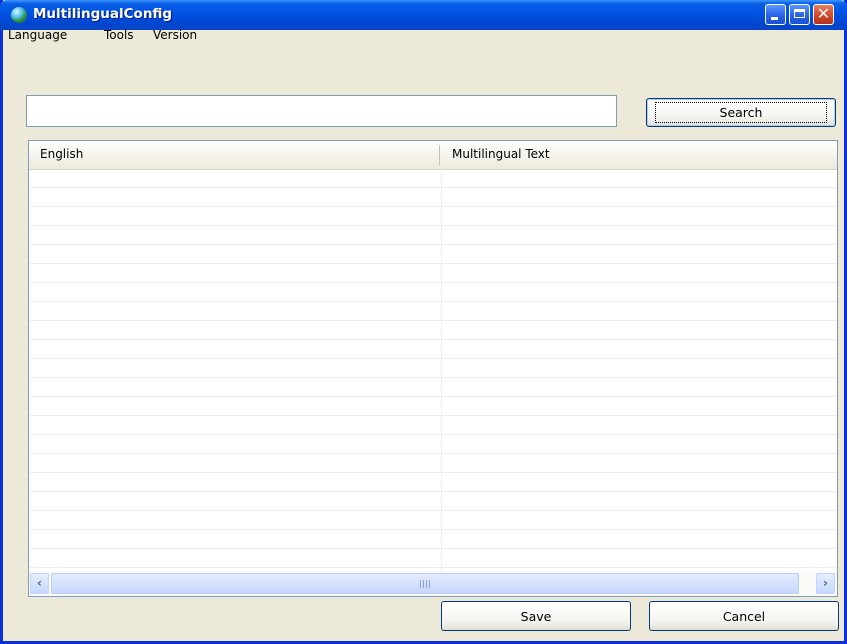 This screenshot has width=847, height=644. What do you see at coordinates (775, 14) in the screenshot?
I see `minimize-button` at bounding box center [775, 14].